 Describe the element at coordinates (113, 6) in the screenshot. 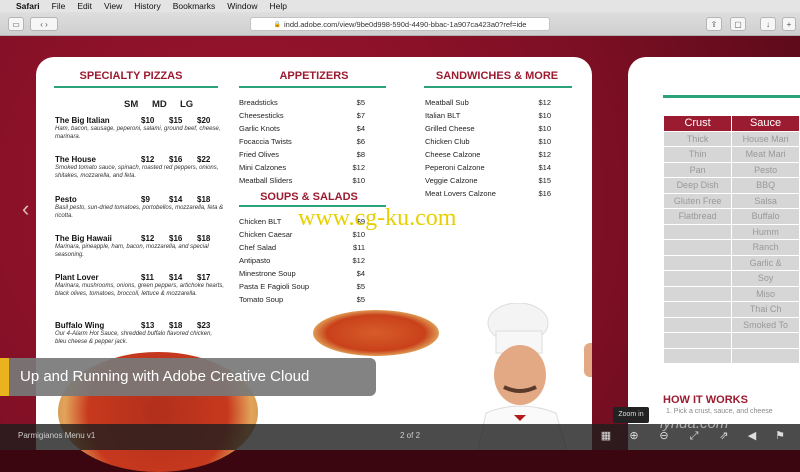

I see `menu-view: View` at that location.